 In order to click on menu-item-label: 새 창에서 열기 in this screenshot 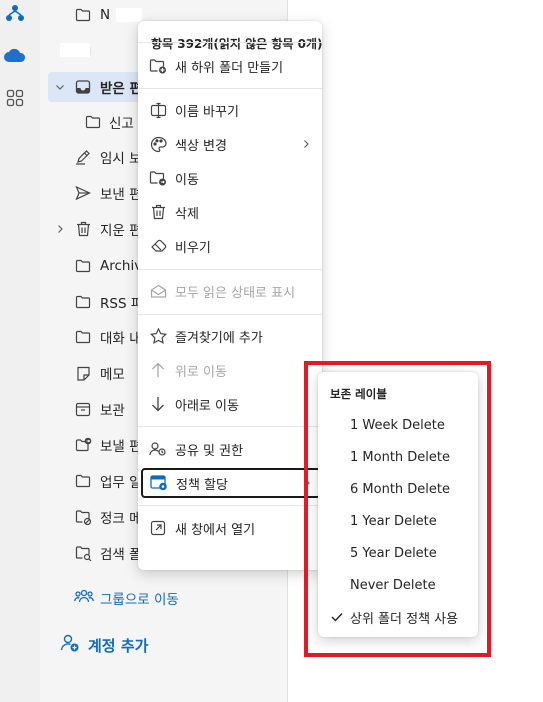, I will do `click(215, 530)`.